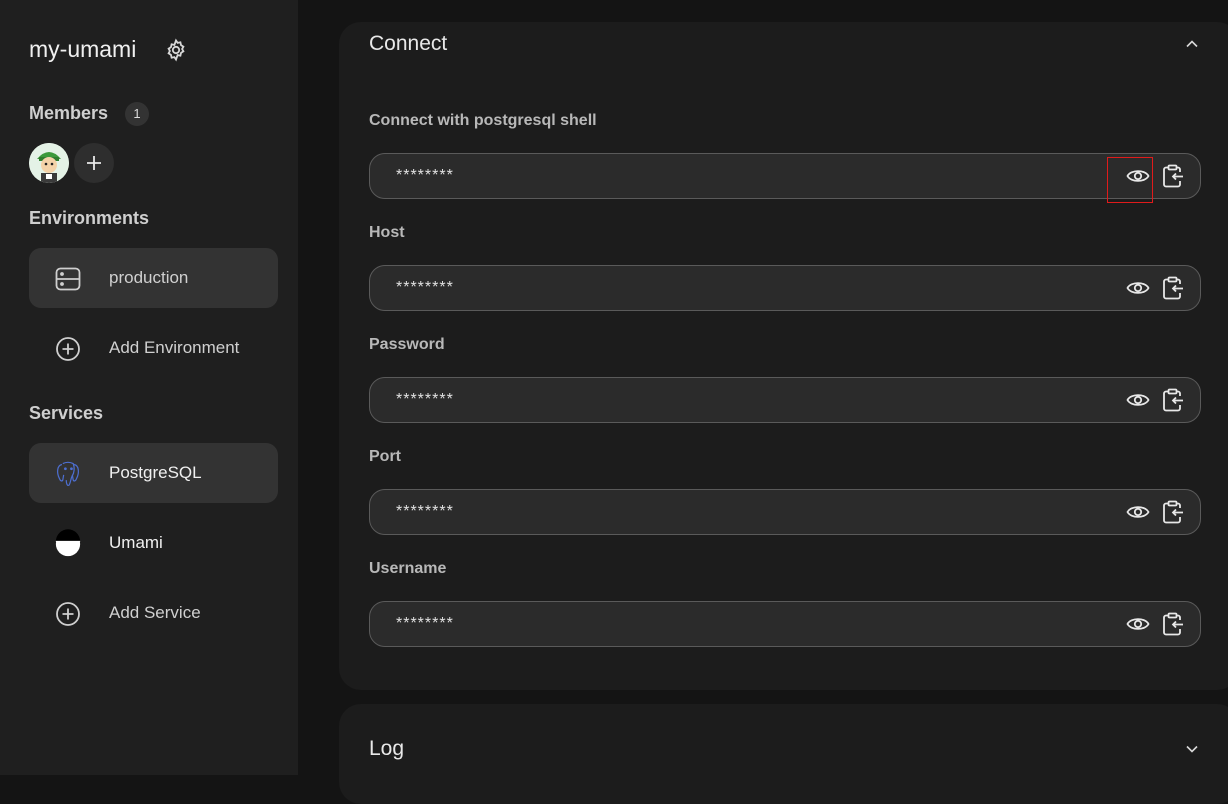 The width and height of the screenshot is (1228, 804). What do you see at coordinates (176, 50) in the screenshot?
I see `gear-icon` at bounding box center [176, 50].